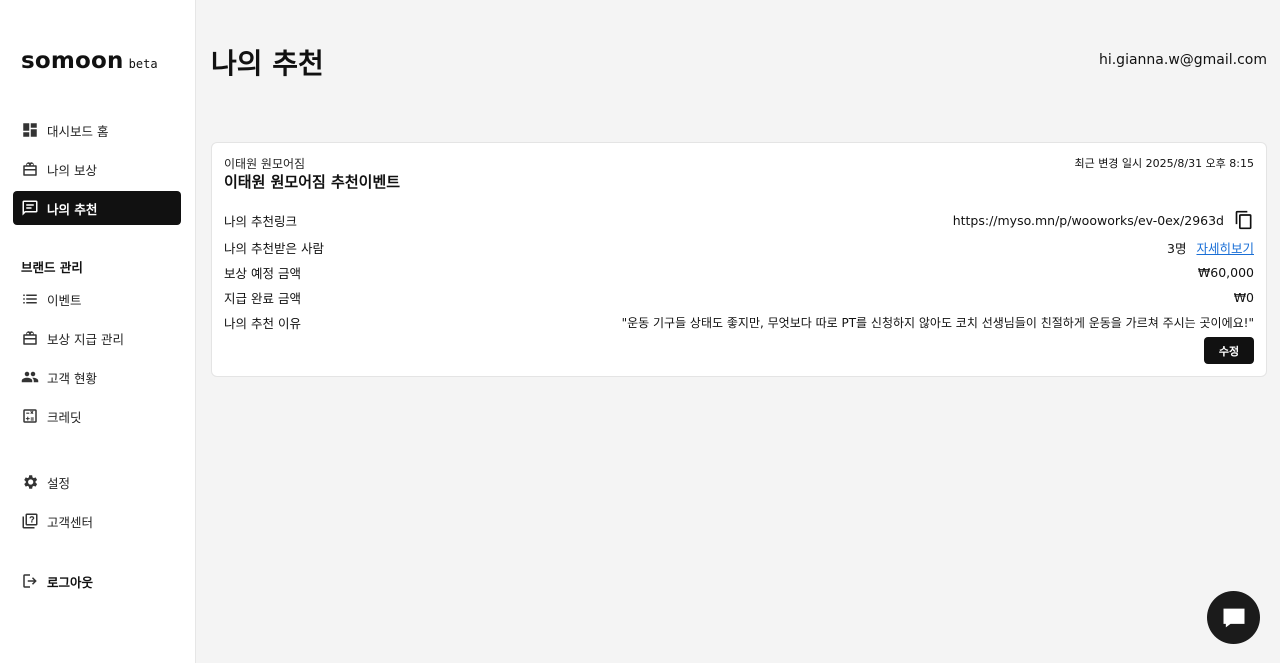 The width and height of the screenshot is (1280, 663). Describe the element at coordinates (262, 298) in the screenshot. I see `row-label: 지급 완료 금액` at that location.